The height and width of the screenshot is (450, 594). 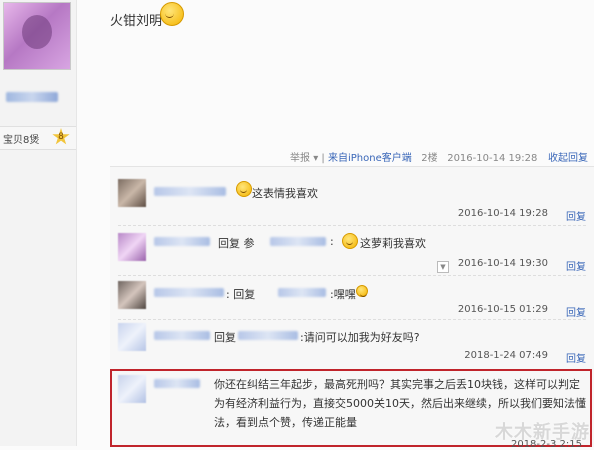 What do you see at coordinates (443, 267) in the screenshot?
I see `chevron-down-icon: ▼` at bounding box center [443, 267].